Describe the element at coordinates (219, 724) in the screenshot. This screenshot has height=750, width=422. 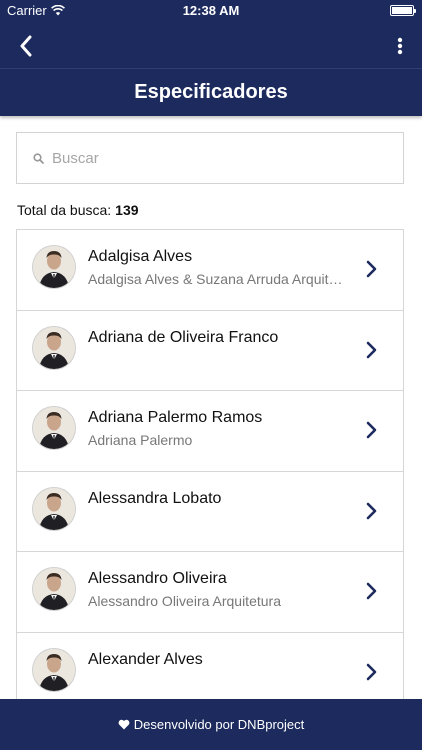
I see `footer-text: Desenvolvido por DNBproject` at that location.